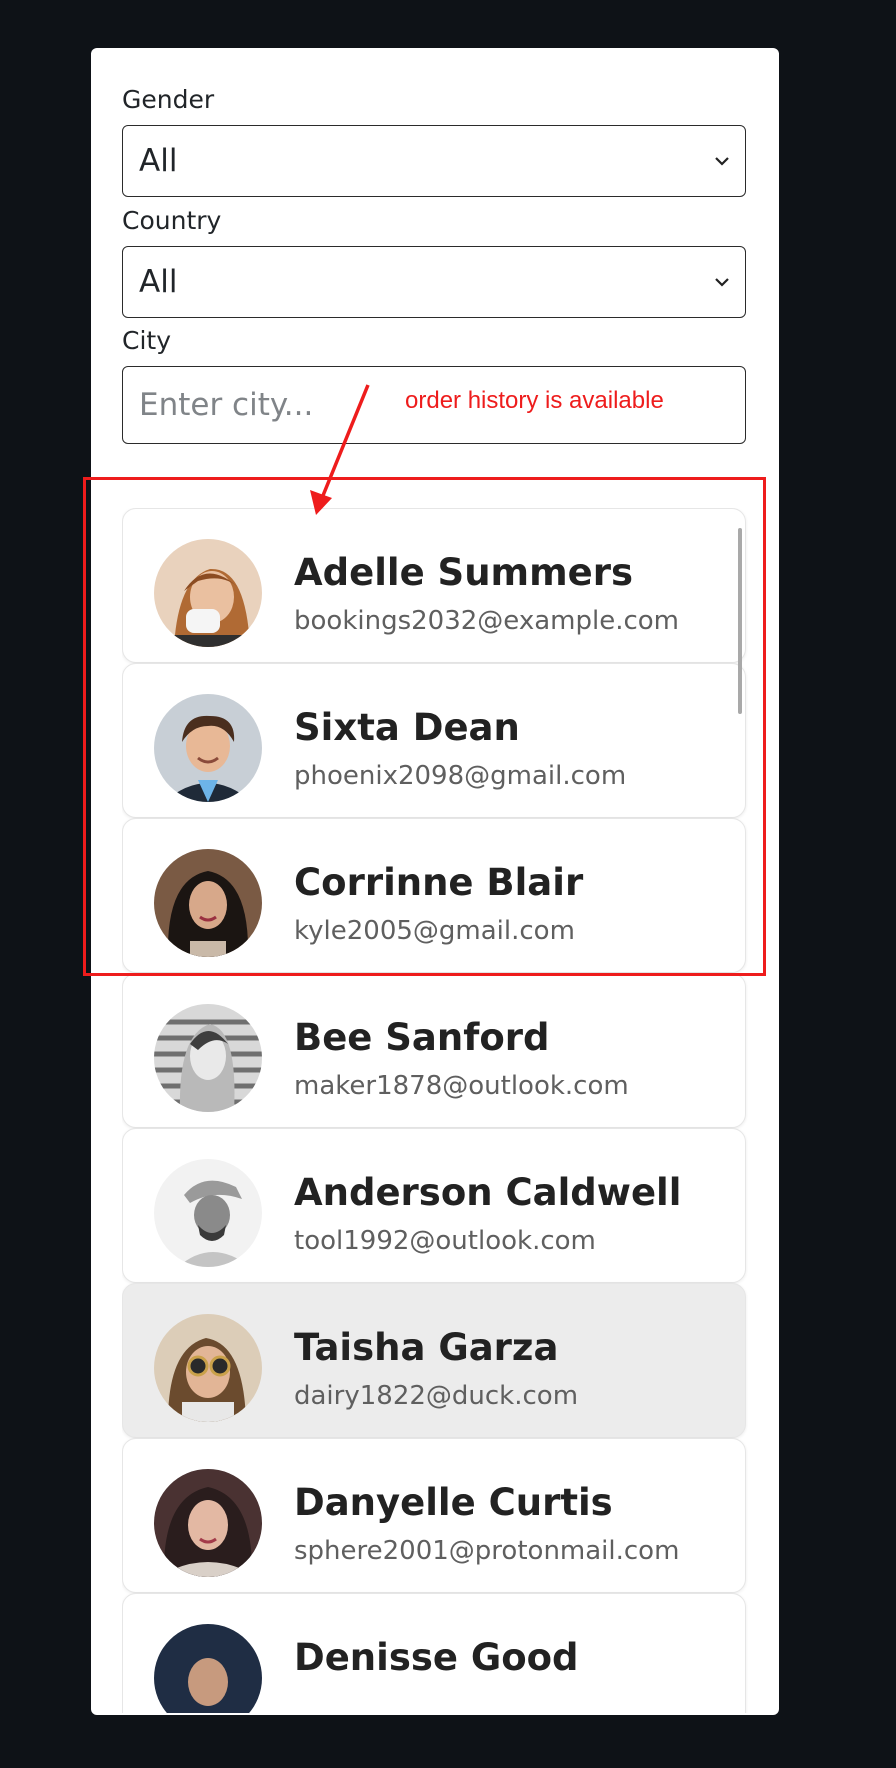 This screenshot has width=896, height=1768. Describe the element at coordinates (158, 282) in the screenshot. I see `country-select-value: All` at that location.